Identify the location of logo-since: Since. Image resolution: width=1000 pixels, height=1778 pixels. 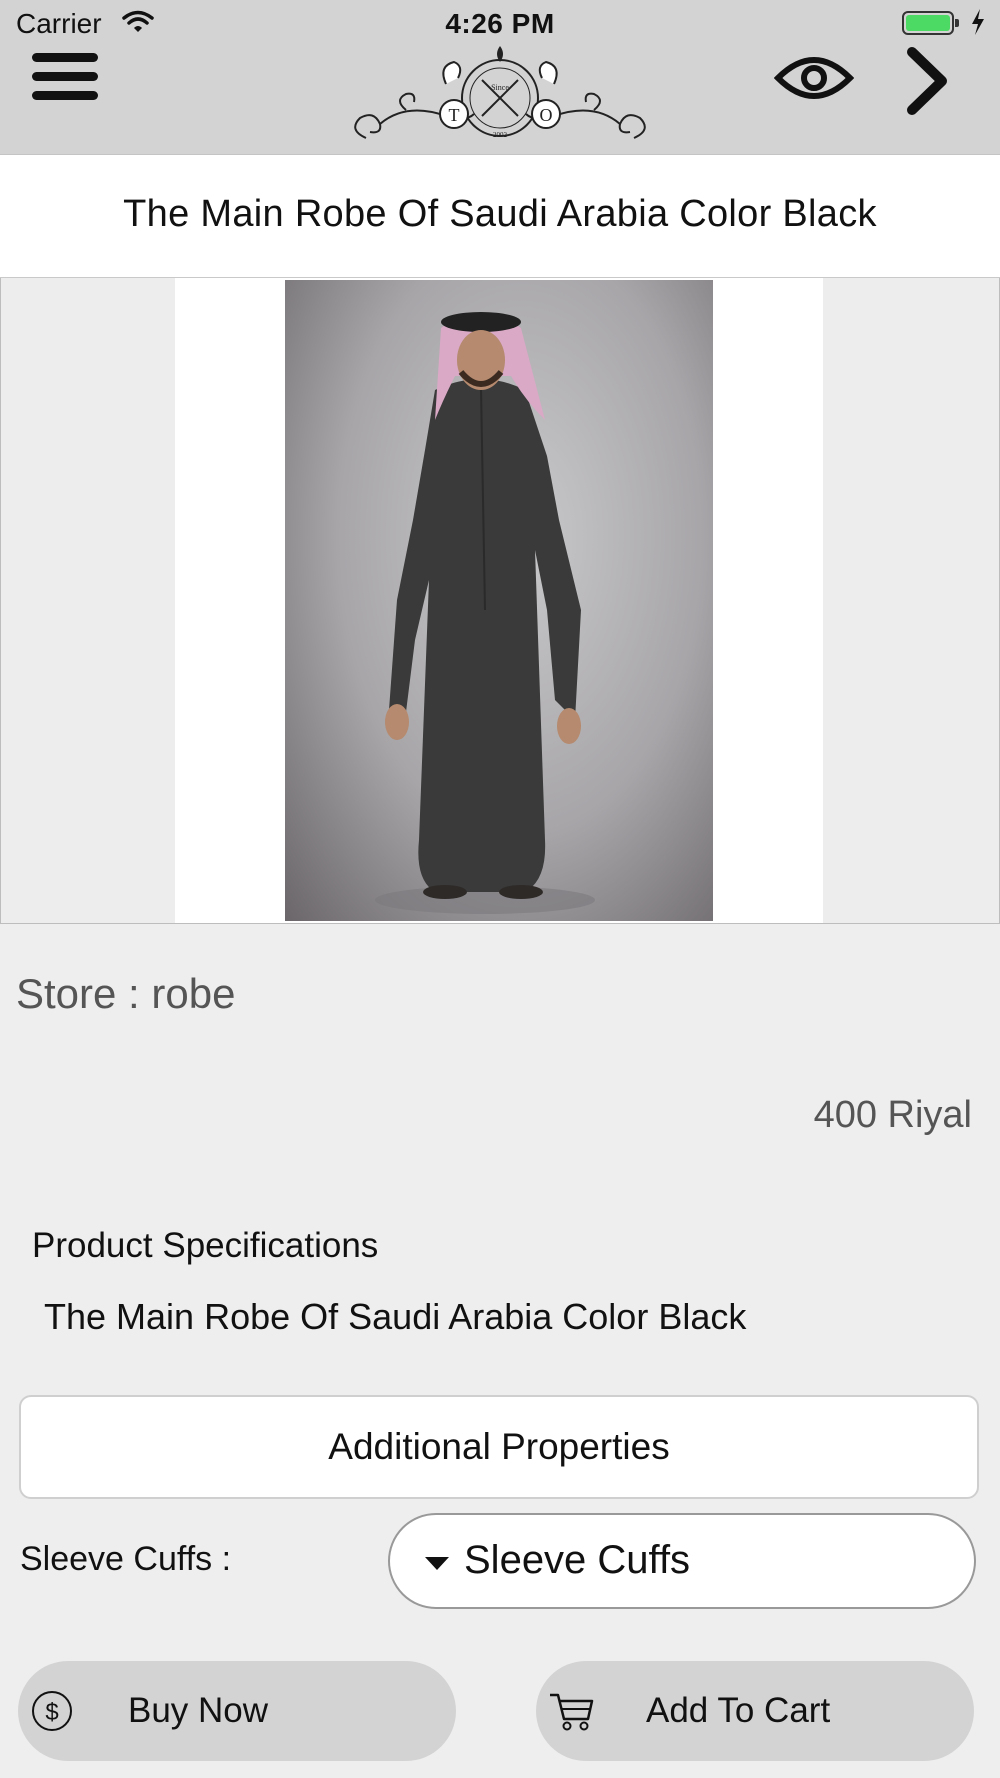
(500, 87).